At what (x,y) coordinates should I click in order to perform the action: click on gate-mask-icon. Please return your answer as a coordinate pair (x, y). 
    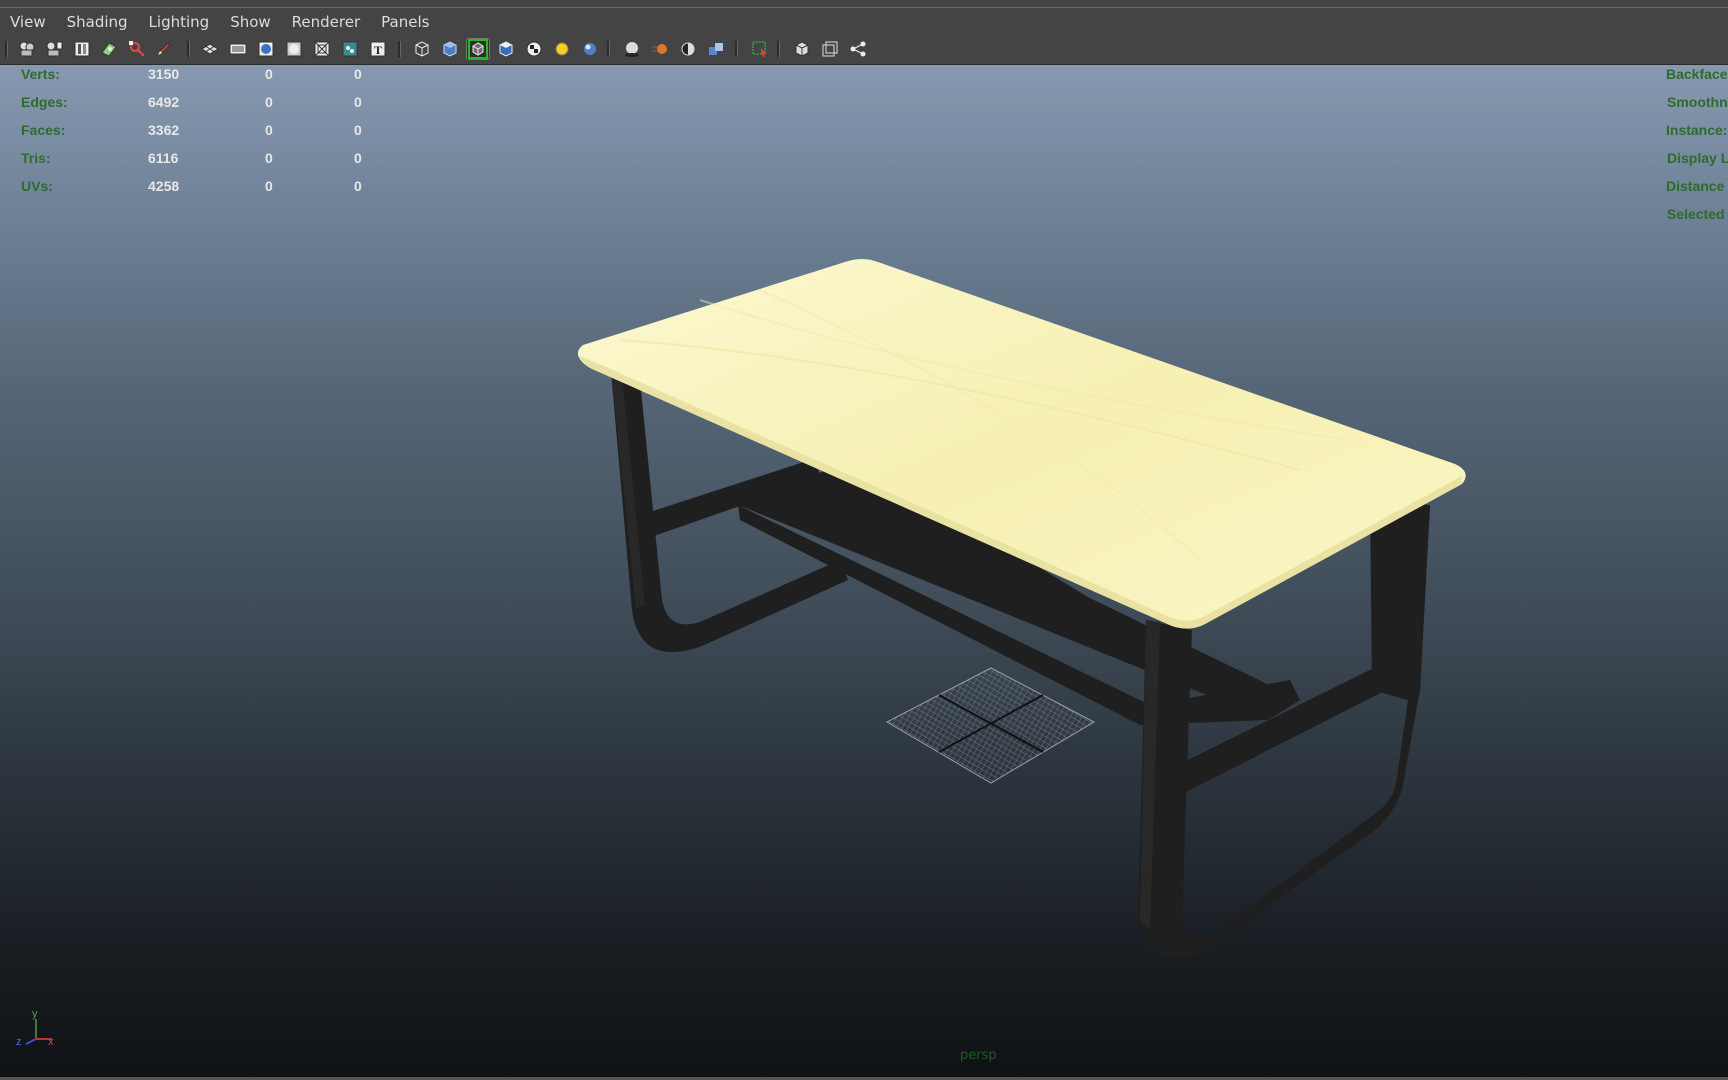
    Looking at the image, I should click on (294, 49).